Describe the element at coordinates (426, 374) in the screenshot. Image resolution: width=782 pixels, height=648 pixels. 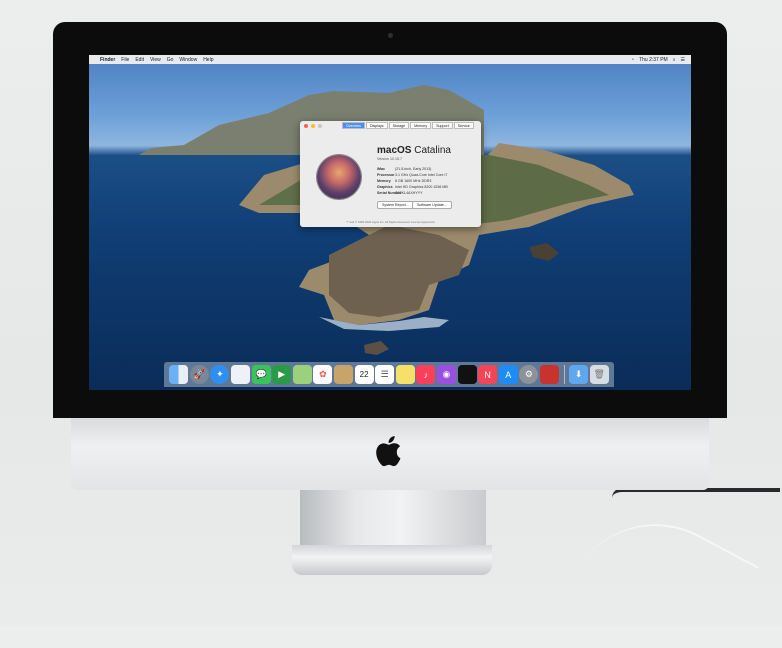
I see `music-icon: ♪` at that location.